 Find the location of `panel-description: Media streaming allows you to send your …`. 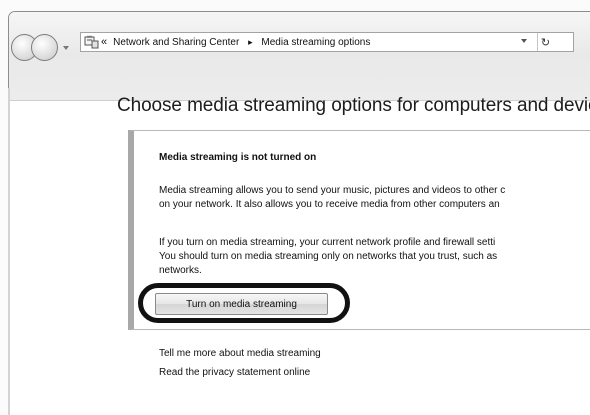

panel-description: Media streaming allows you to send your … is located at coordinates (374, 198).